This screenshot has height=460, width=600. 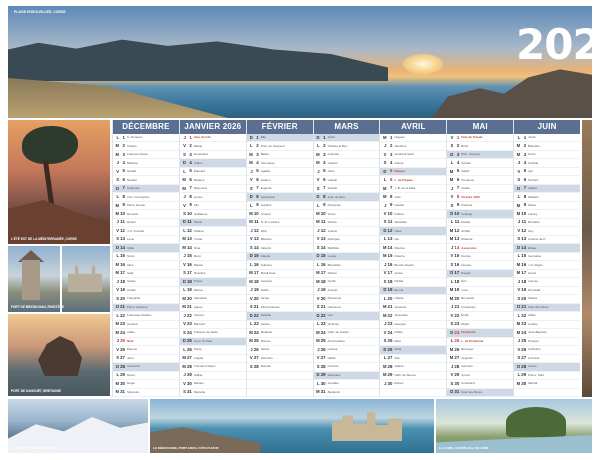 I want to click on day-row: M 24 Adèle, so click(x=146, y=333).